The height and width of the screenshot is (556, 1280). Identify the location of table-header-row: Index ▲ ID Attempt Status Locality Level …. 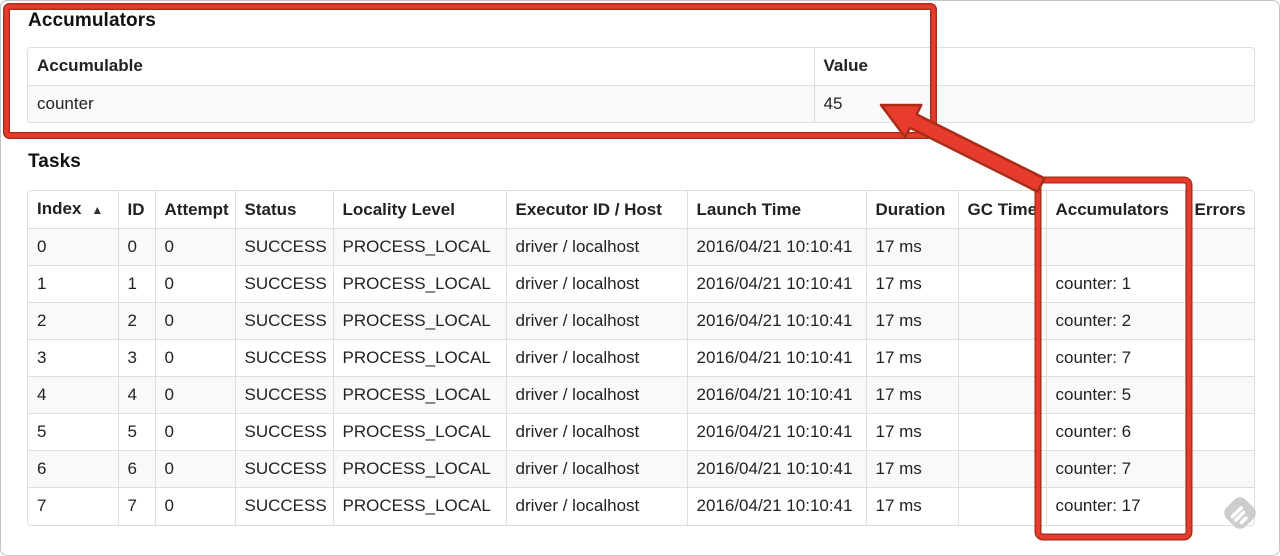
(641, 210).